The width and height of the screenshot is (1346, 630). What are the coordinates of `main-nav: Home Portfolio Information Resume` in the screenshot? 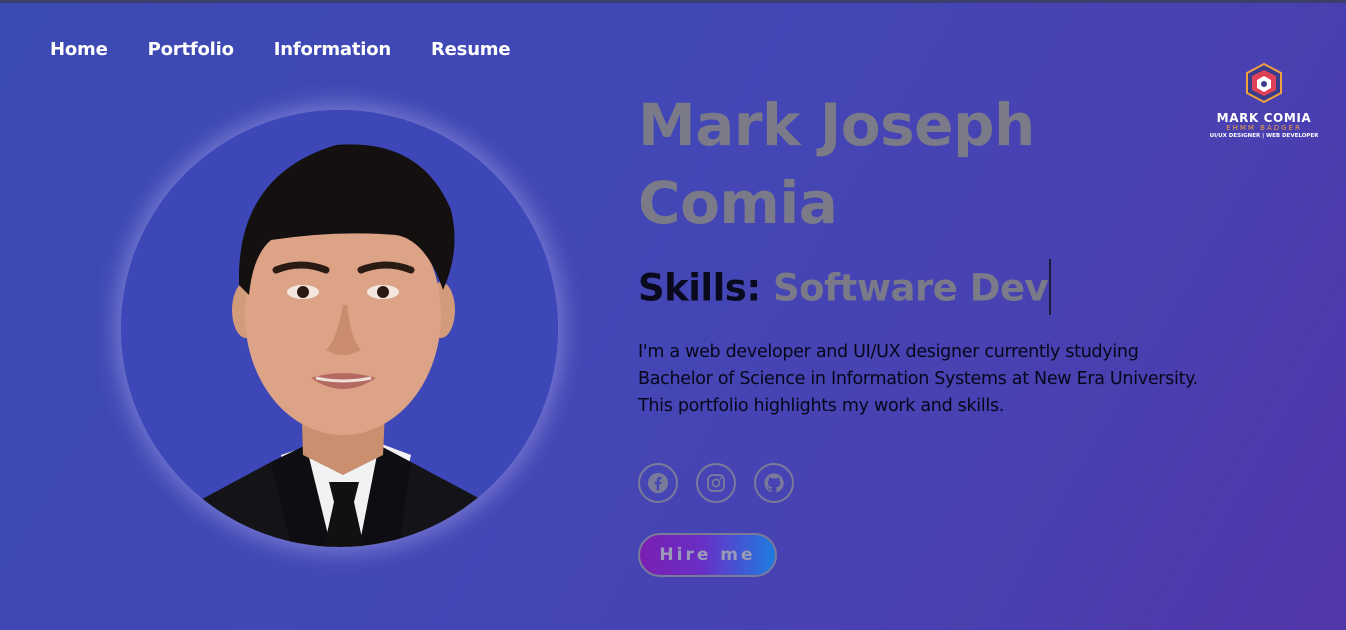 It's located at (280, 49).